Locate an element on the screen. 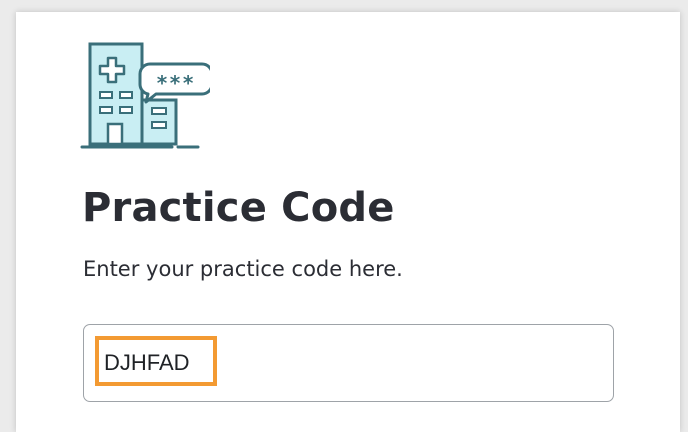 The height and width of the screenshot is (432, 688). practice-code-field is located at coordinates (348, 363).